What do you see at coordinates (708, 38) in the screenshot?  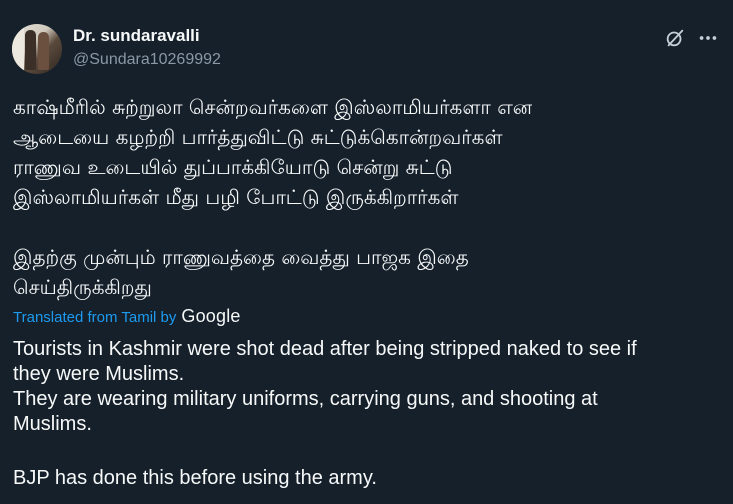 I see `more-icon` at bounding box center [708, 38].